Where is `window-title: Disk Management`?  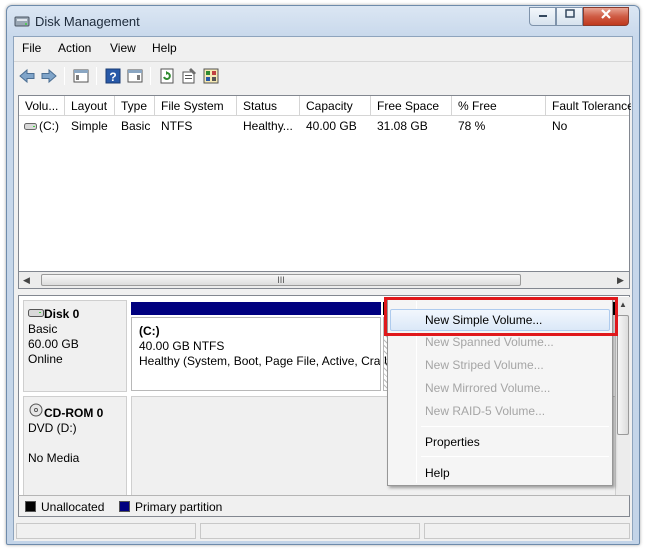
window-title: Disk Management is located at coordinates (87, 21).